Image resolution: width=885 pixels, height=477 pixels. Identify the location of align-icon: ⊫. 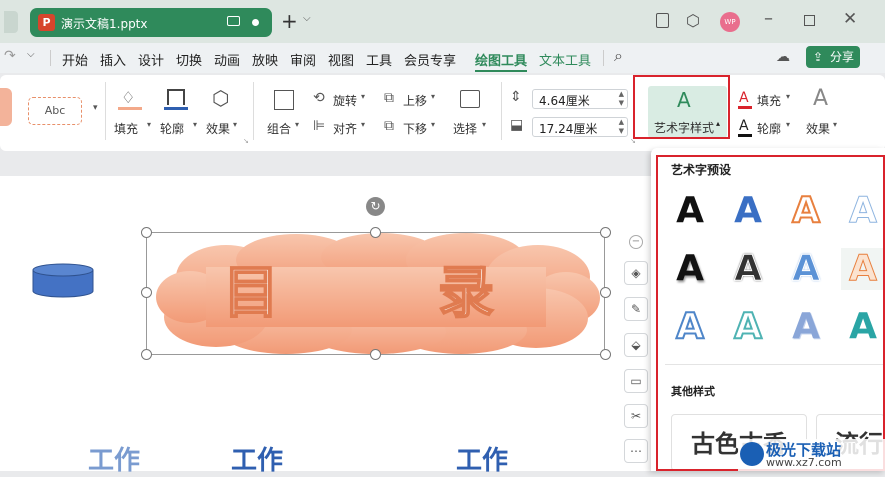
(319, 126).